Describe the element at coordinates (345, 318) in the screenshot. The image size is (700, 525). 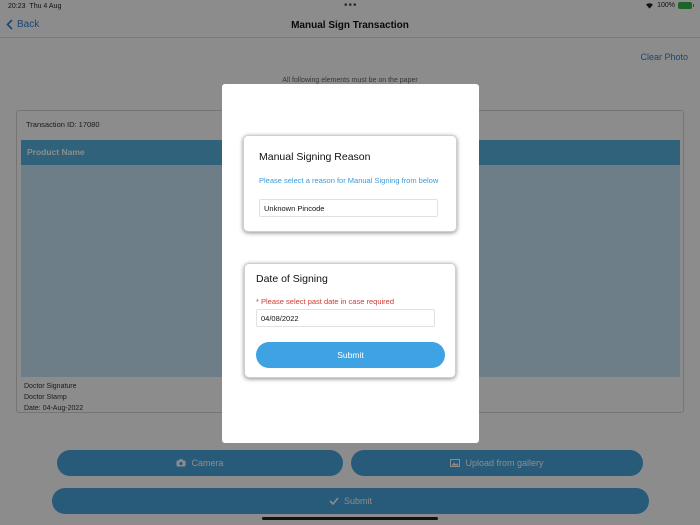
I see `date-input: 04/08/2022` at that location.